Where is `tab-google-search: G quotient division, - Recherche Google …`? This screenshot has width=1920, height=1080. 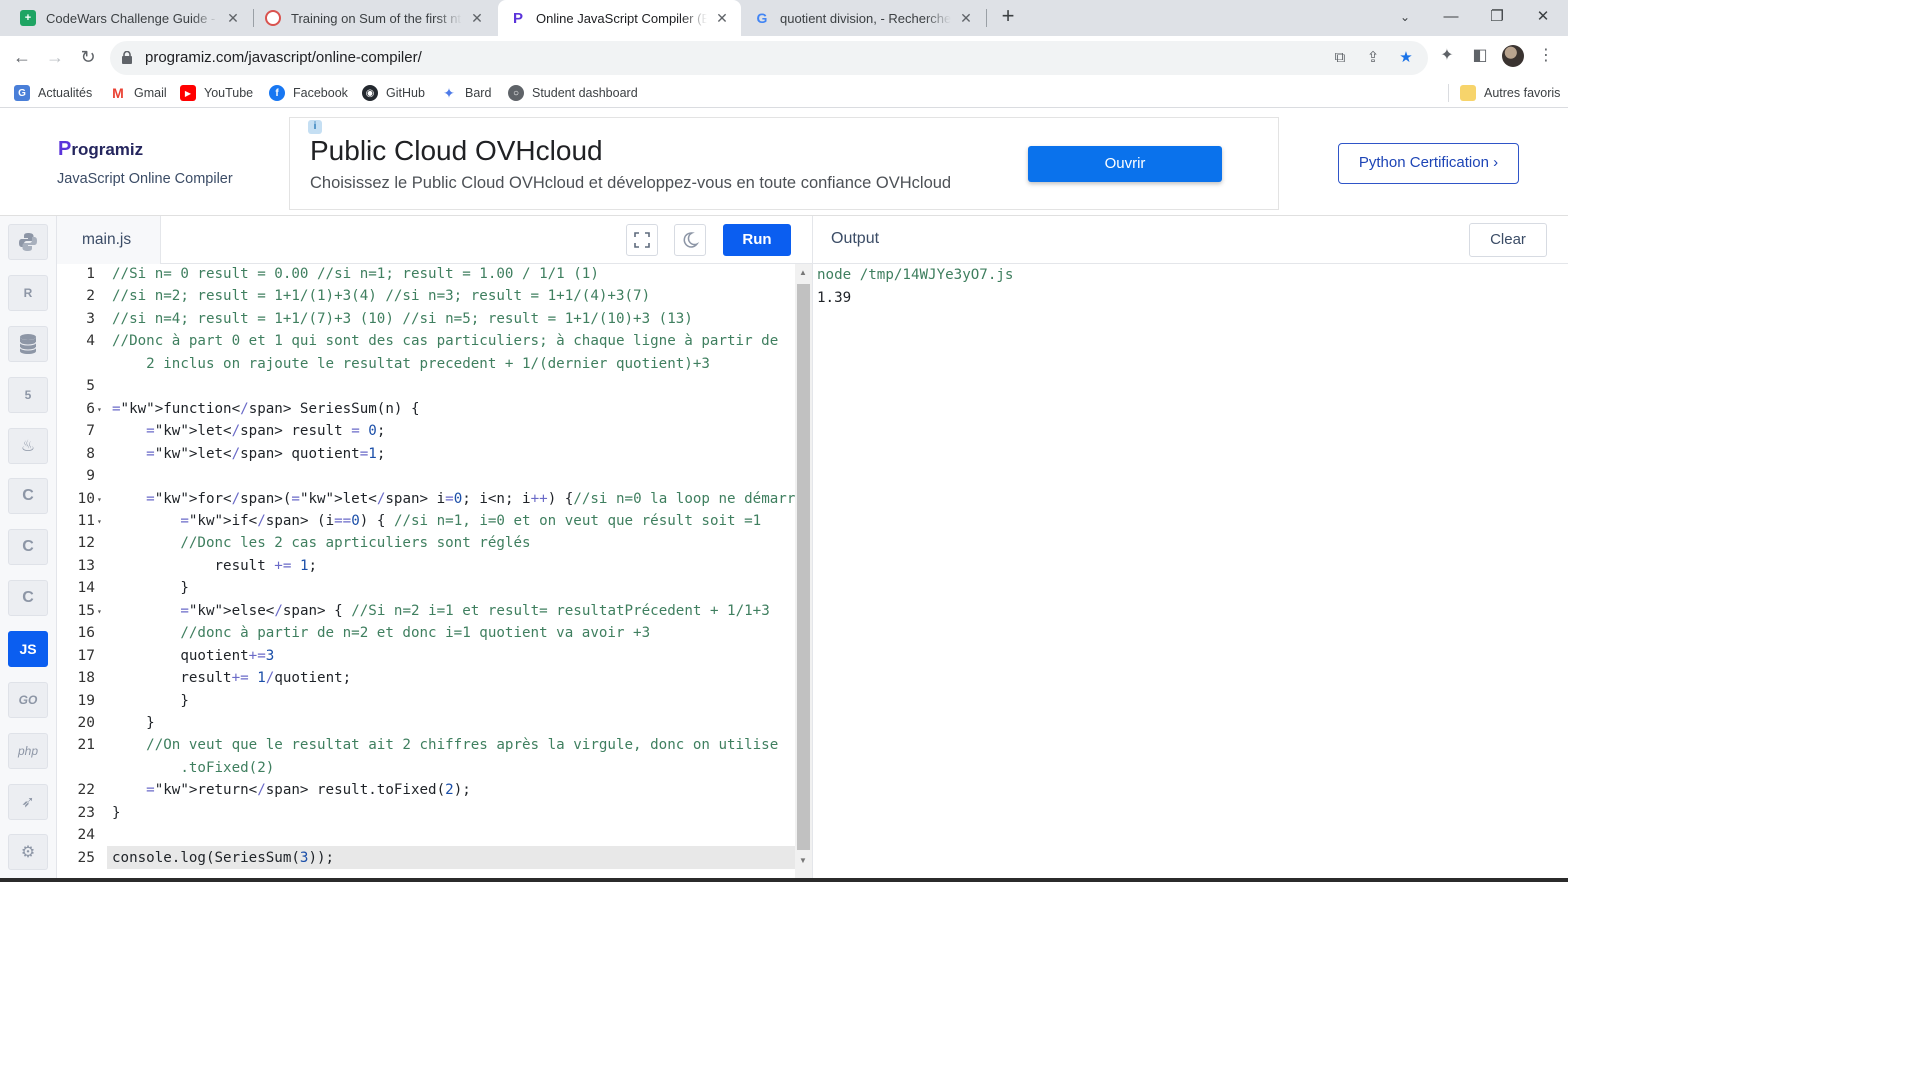
tab-google-search: G quotient division, - Recherche Google … is located at coordinates (863, 18).